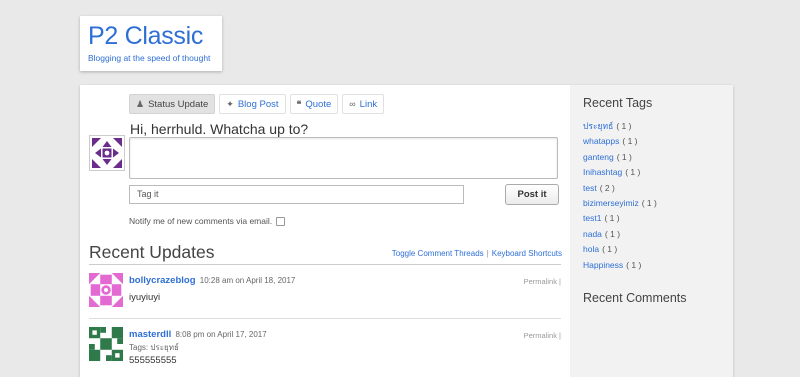  Describe the element at coordinates (219, 129) in the screenshot. I see `post-prompt: Hi, herrhuld. Whatcha up to?` at that location.